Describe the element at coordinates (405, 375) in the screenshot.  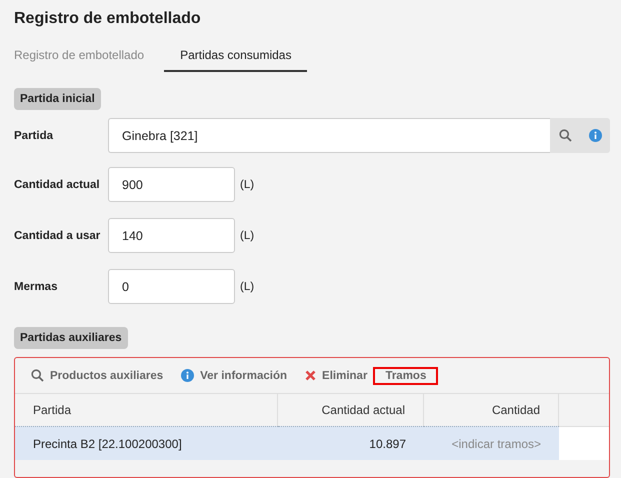
I see `toolbar-button: Tramos` at that location.